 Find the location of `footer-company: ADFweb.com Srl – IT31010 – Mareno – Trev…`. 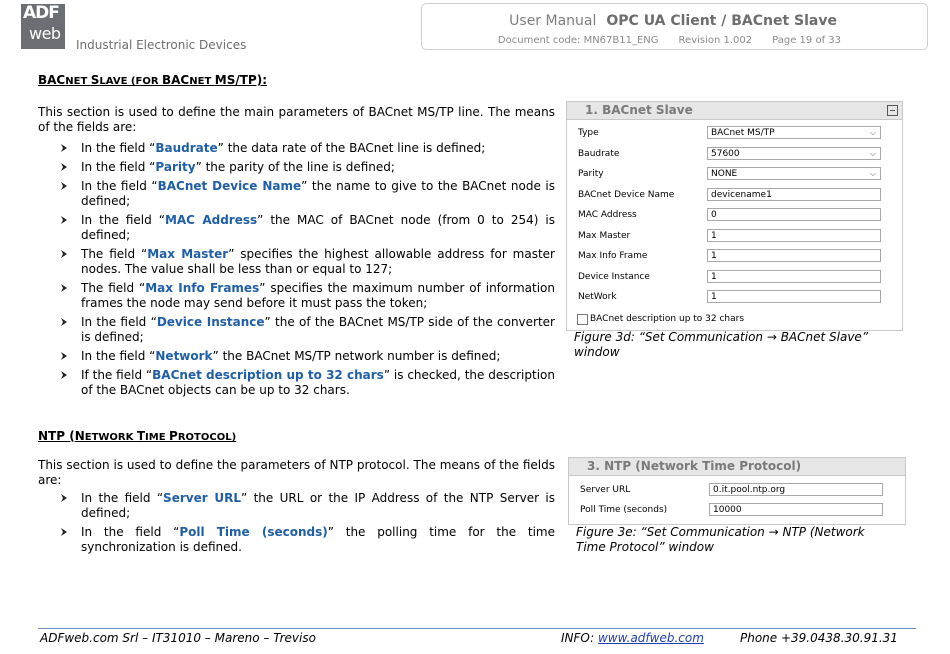

footer-company: ADFweb.com Srl – IT31010 – Mareno – Trev… is located at coordinates (178, 638).